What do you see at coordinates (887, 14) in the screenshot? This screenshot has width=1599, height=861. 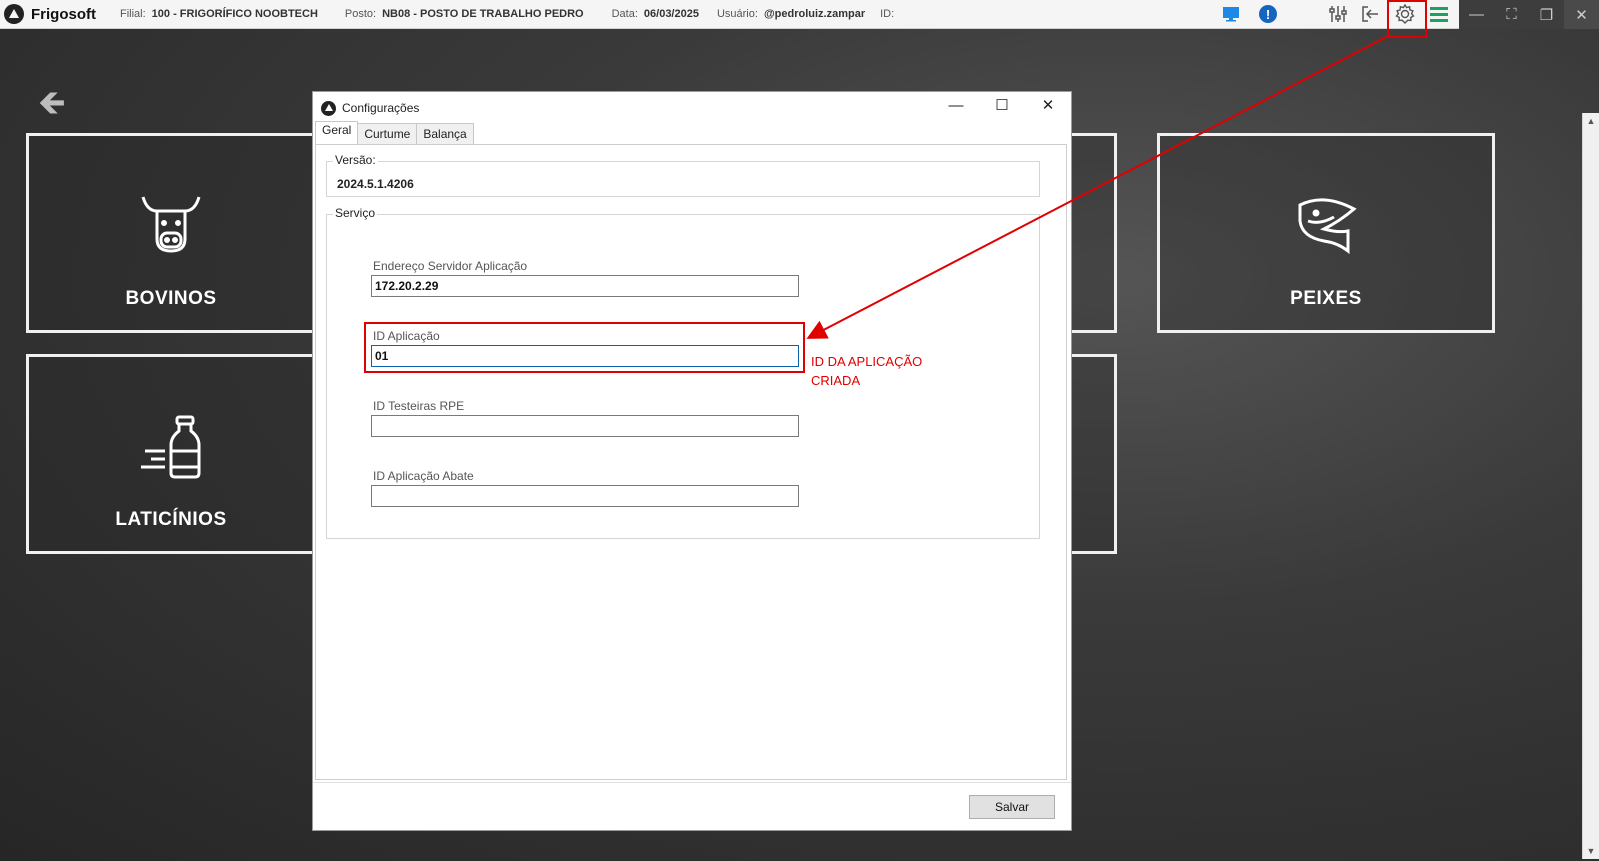 I see `id-info: ID:` at bounding box center [887, 14].